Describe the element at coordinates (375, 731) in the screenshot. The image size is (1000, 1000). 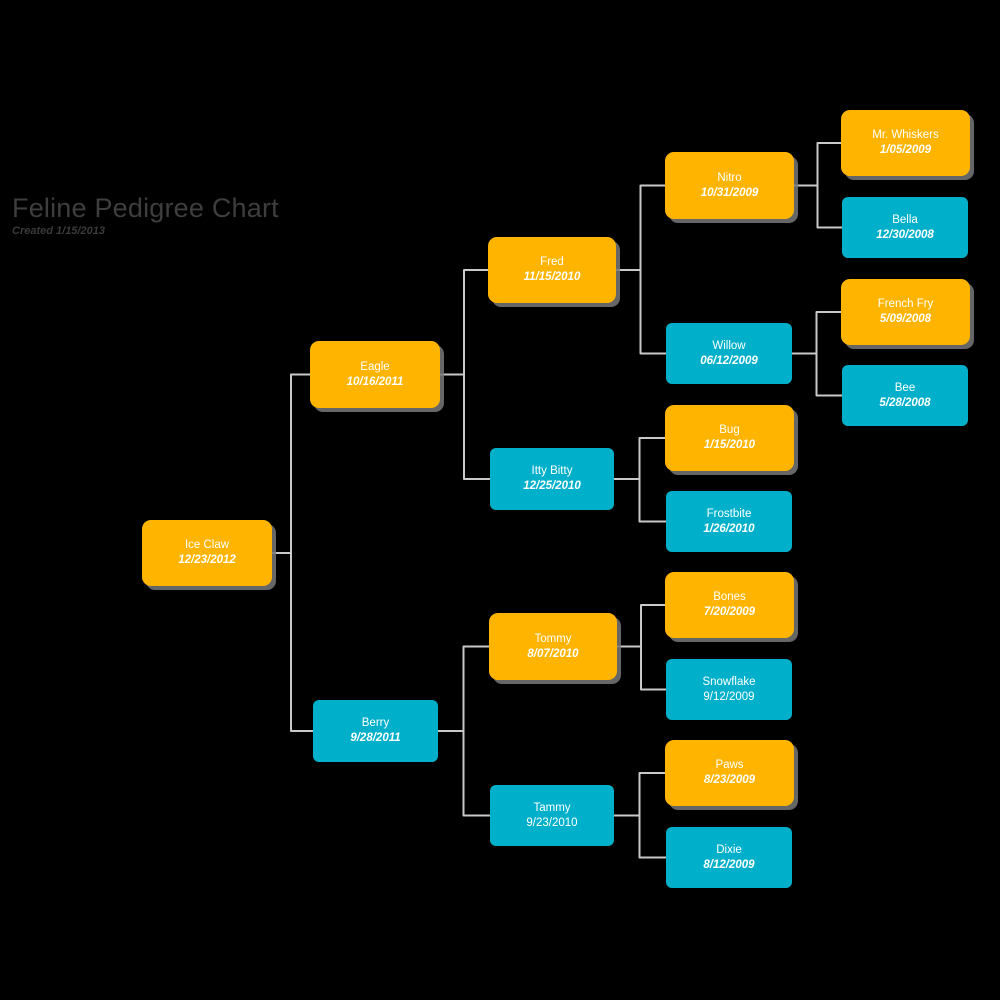
I see `pedigree-node-berry: Berry 9/28/2011` at that location.